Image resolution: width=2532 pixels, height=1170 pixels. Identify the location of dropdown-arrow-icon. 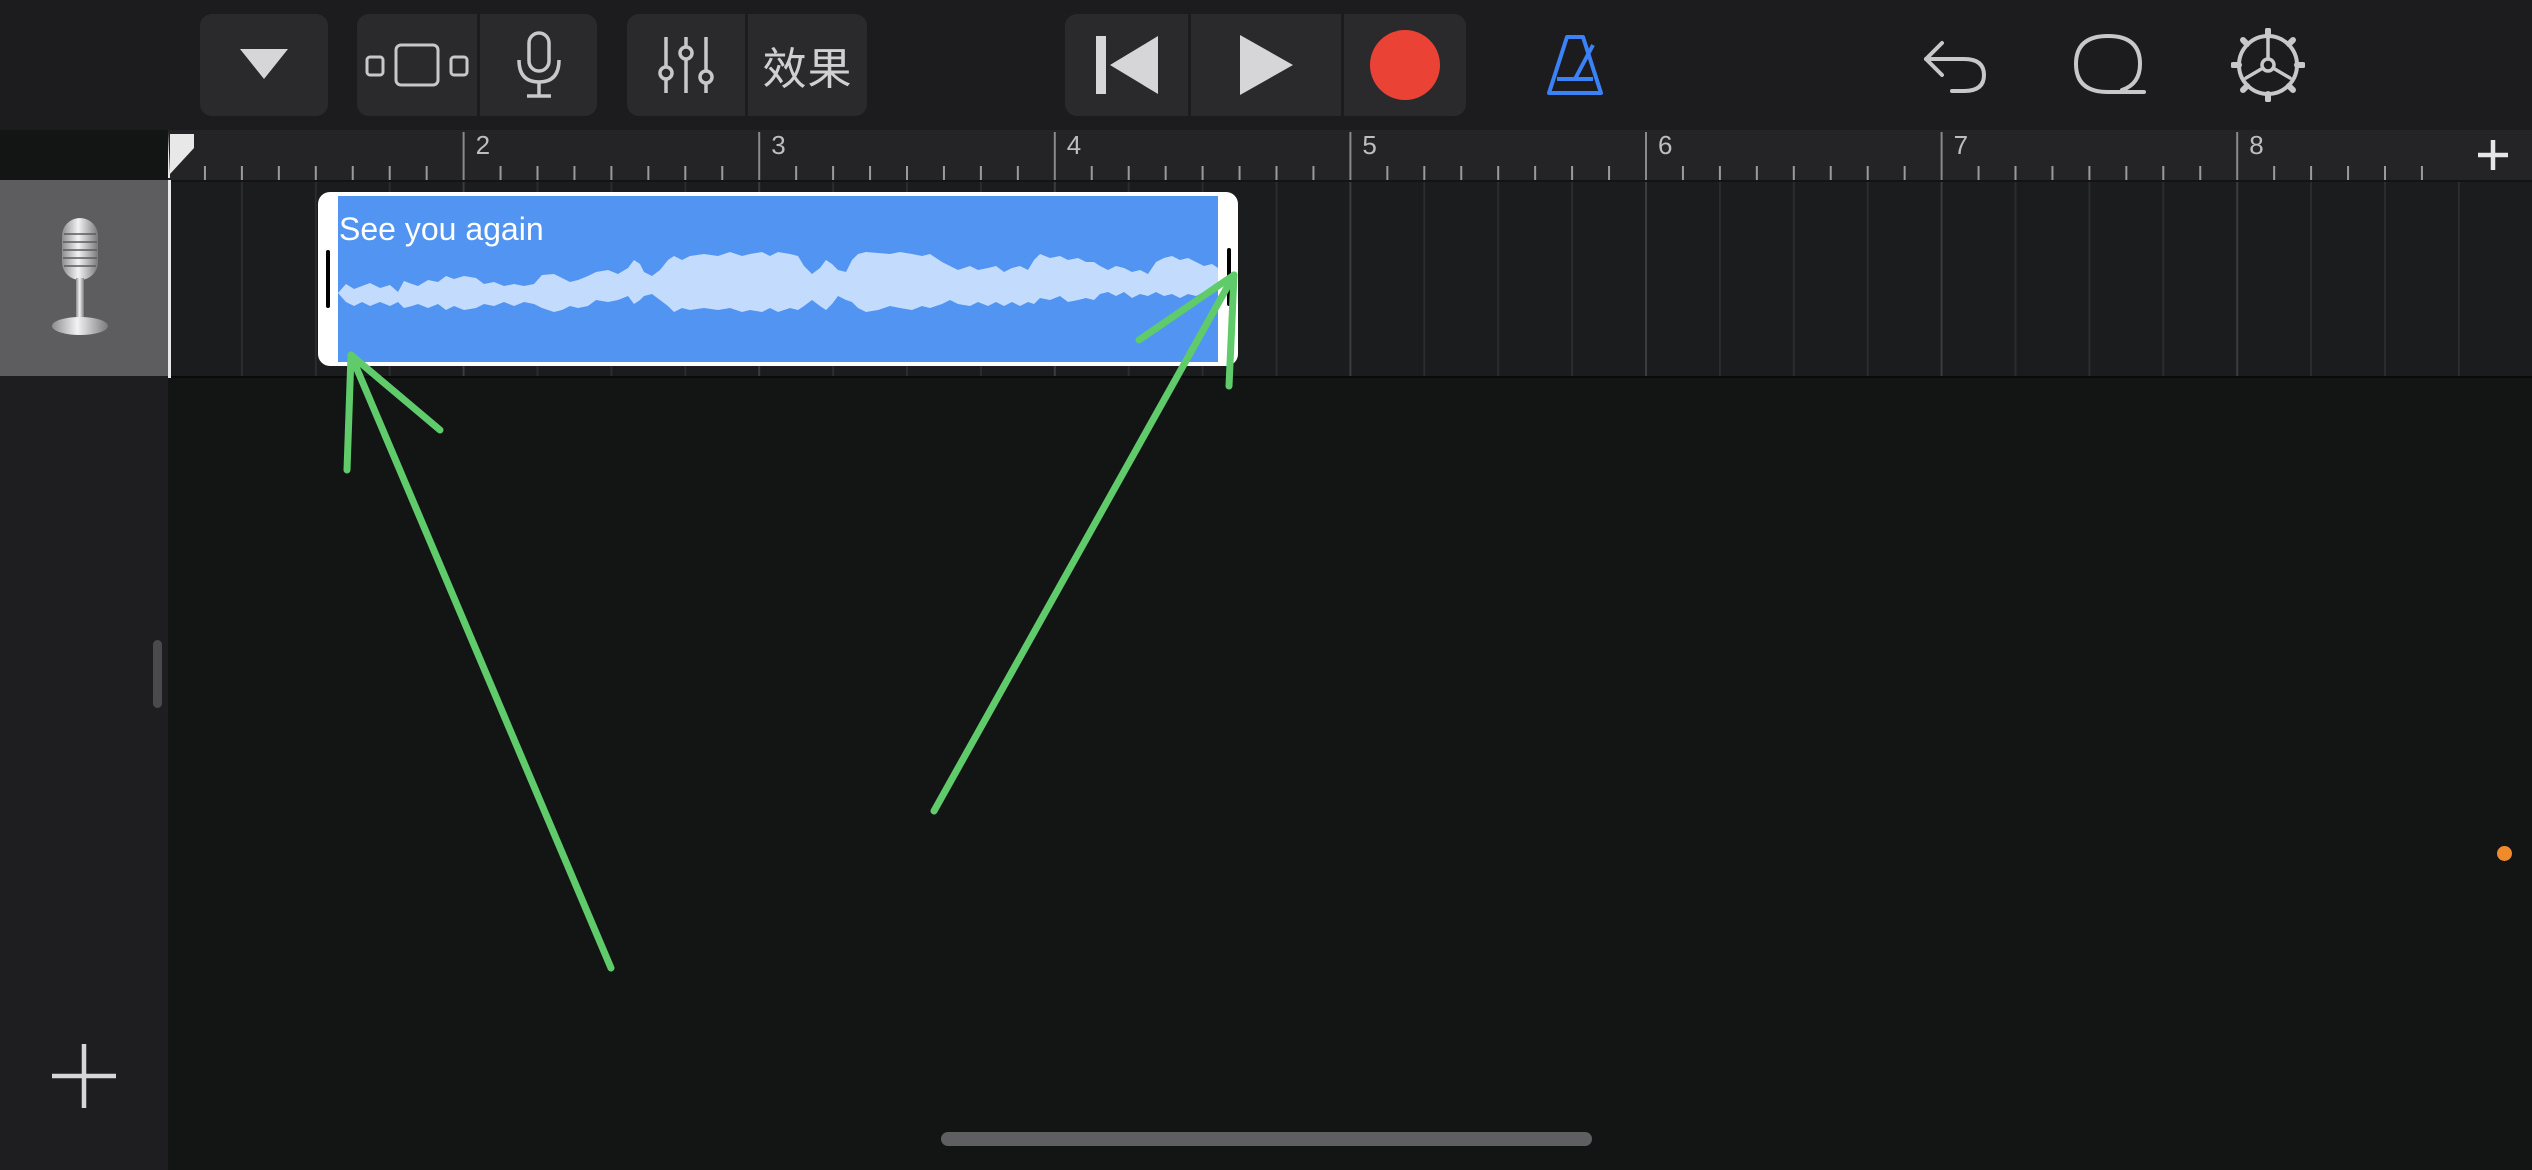
(264, 64).